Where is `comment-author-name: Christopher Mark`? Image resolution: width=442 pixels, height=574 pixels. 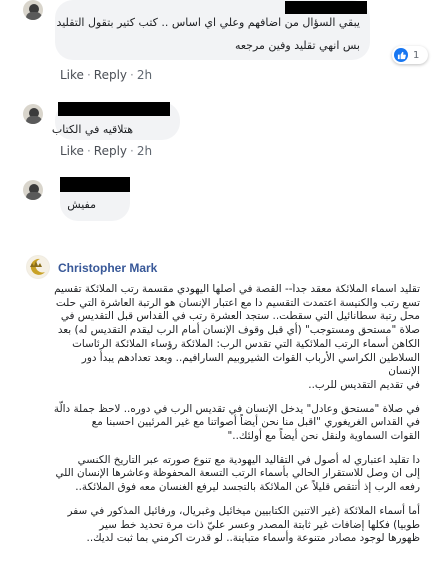 comment-author-name: Christopher Mark is located at coordinates (107, 268).